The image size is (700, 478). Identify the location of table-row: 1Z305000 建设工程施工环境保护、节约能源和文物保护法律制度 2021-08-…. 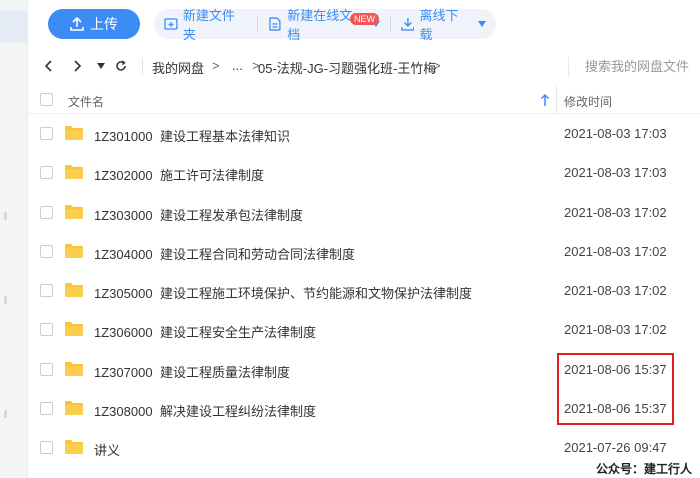
(364, 290).